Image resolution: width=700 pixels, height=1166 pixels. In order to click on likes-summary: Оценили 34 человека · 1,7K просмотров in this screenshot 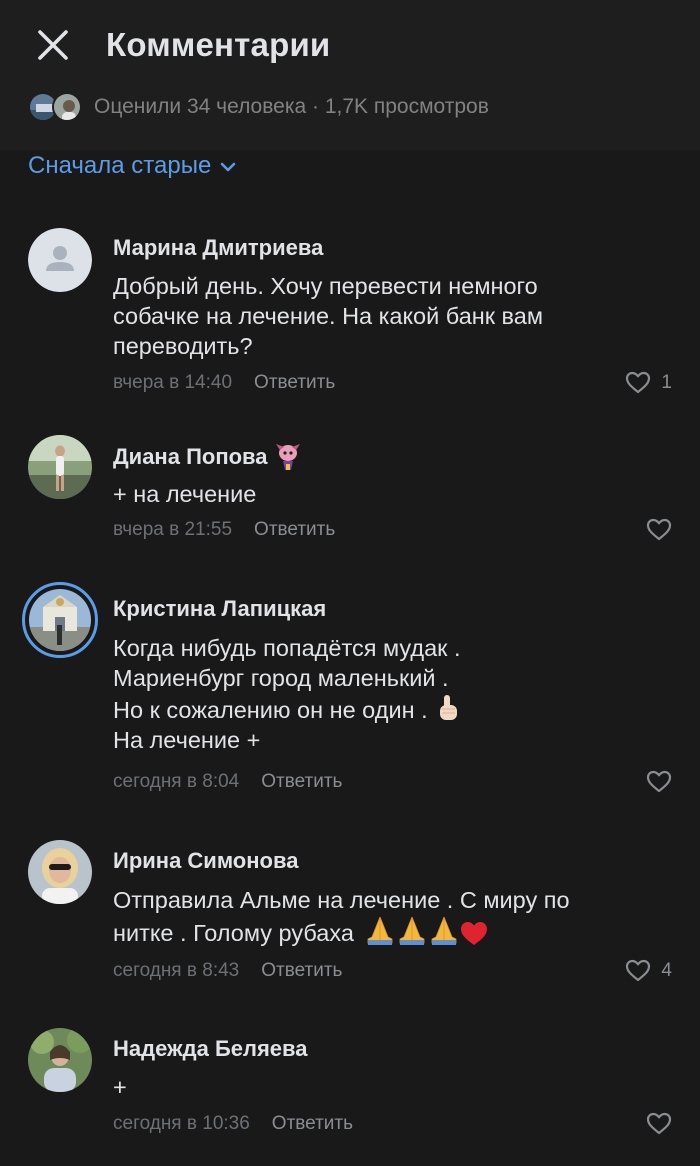, I will do `click(258, 107)`.